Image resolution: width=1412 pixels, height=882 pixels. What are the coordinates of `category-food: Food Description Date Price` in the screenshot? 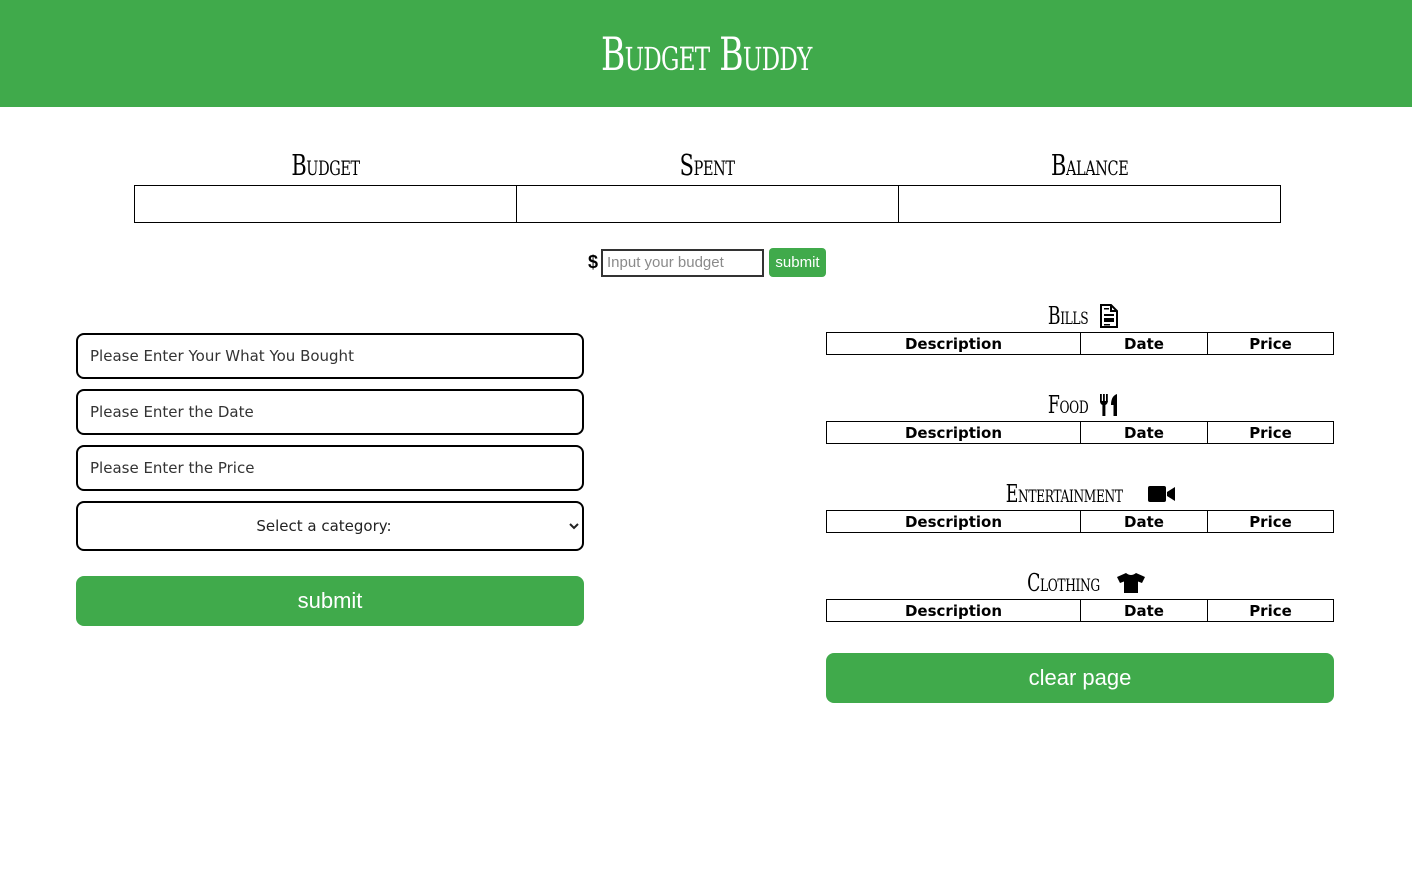 It's located at (1080, 416).